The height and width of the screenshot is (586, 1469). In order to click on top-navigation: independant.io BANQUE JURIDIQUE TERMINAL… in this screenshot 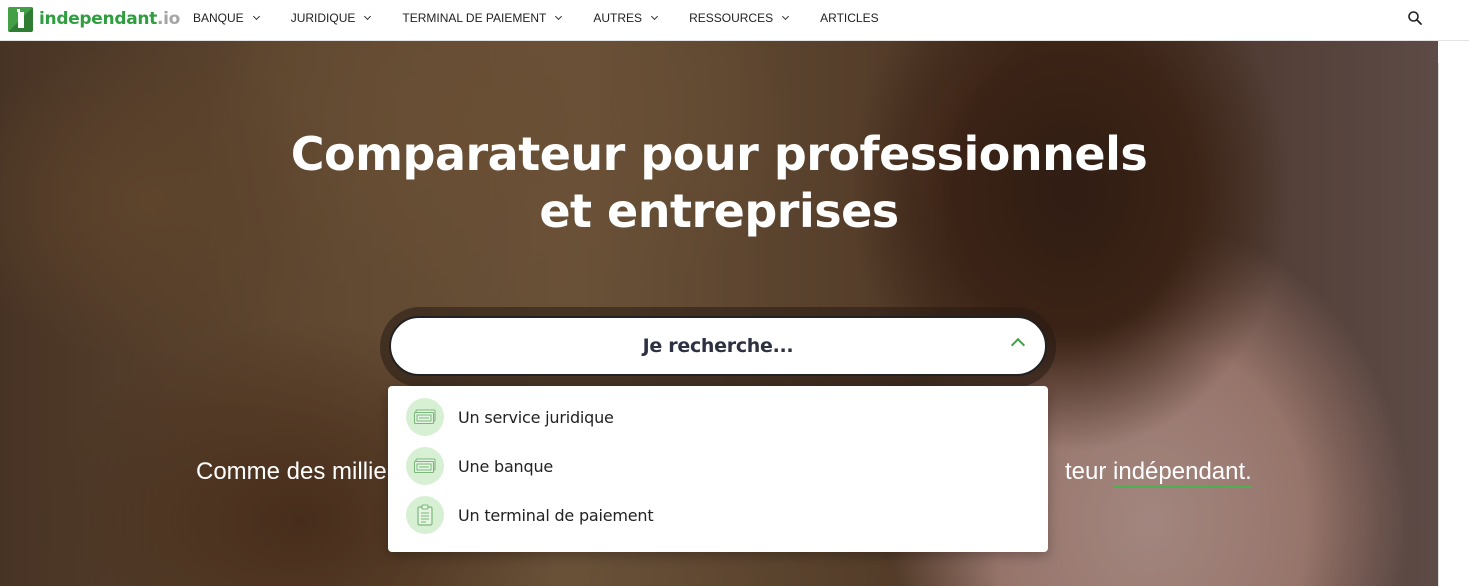, I will do `click(734, 20)`.